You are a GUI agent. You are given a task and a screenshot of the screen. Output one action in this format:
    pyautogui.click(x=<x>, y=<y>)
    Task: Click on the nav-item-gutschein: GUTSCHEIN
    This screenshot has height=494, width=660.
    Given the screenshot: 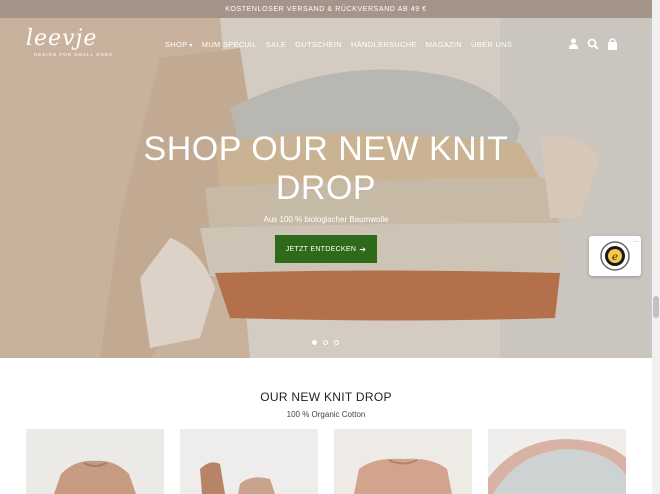 What is the action you would take?
    pyautogui.click(x=318, y=44)
    